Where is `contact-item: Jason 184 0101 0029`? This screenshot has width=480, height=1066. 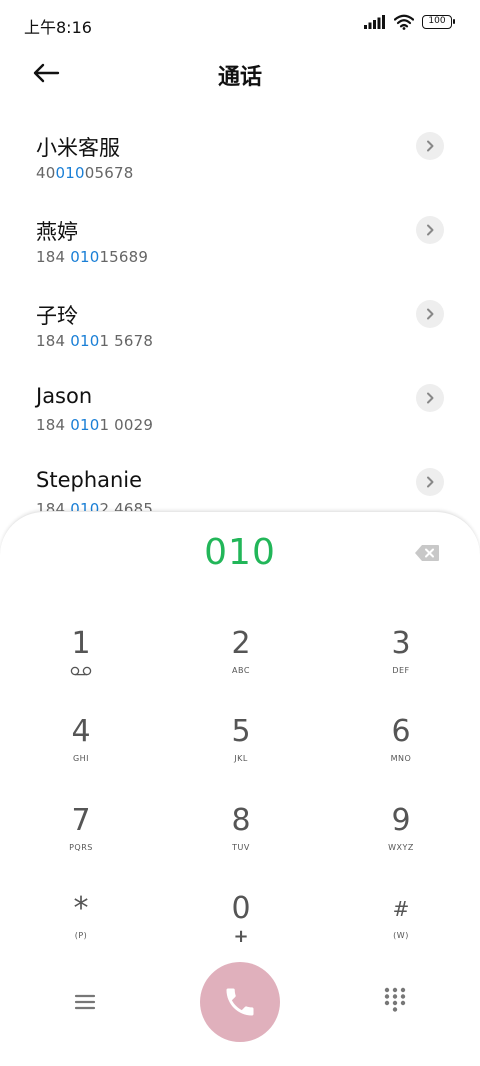
contact-item: Jason 184 0101 0029 is located at coordinates (240, 416).